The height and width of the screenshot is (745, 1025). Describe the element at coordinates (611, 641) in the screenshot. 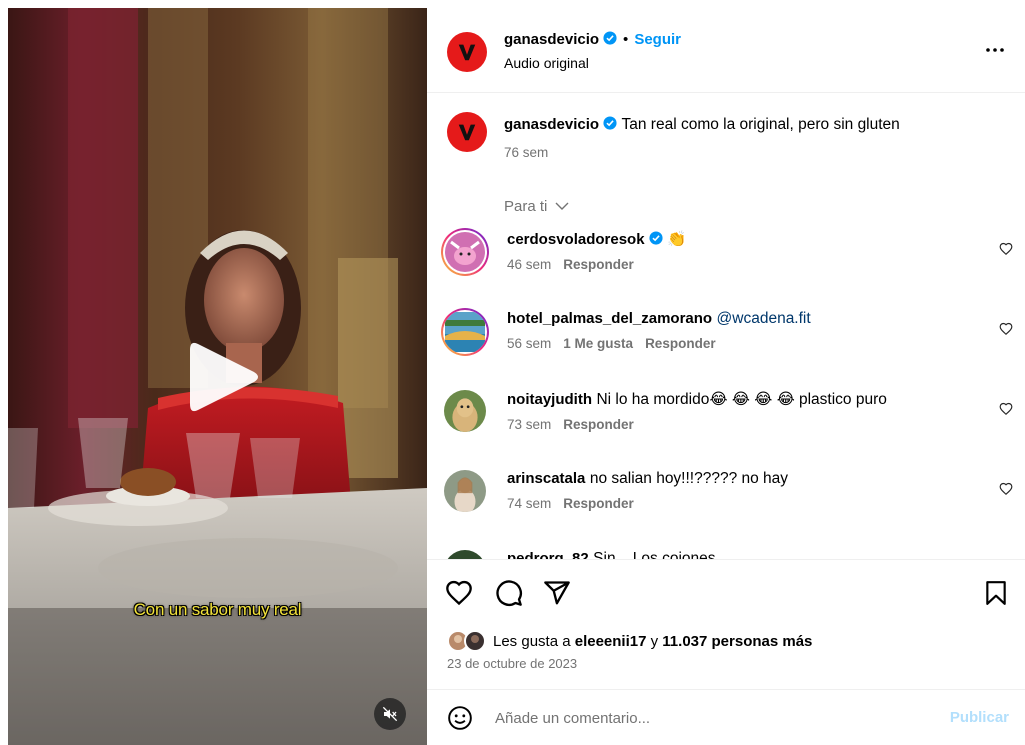

I see `liker-username: eleeenii17` at that location.